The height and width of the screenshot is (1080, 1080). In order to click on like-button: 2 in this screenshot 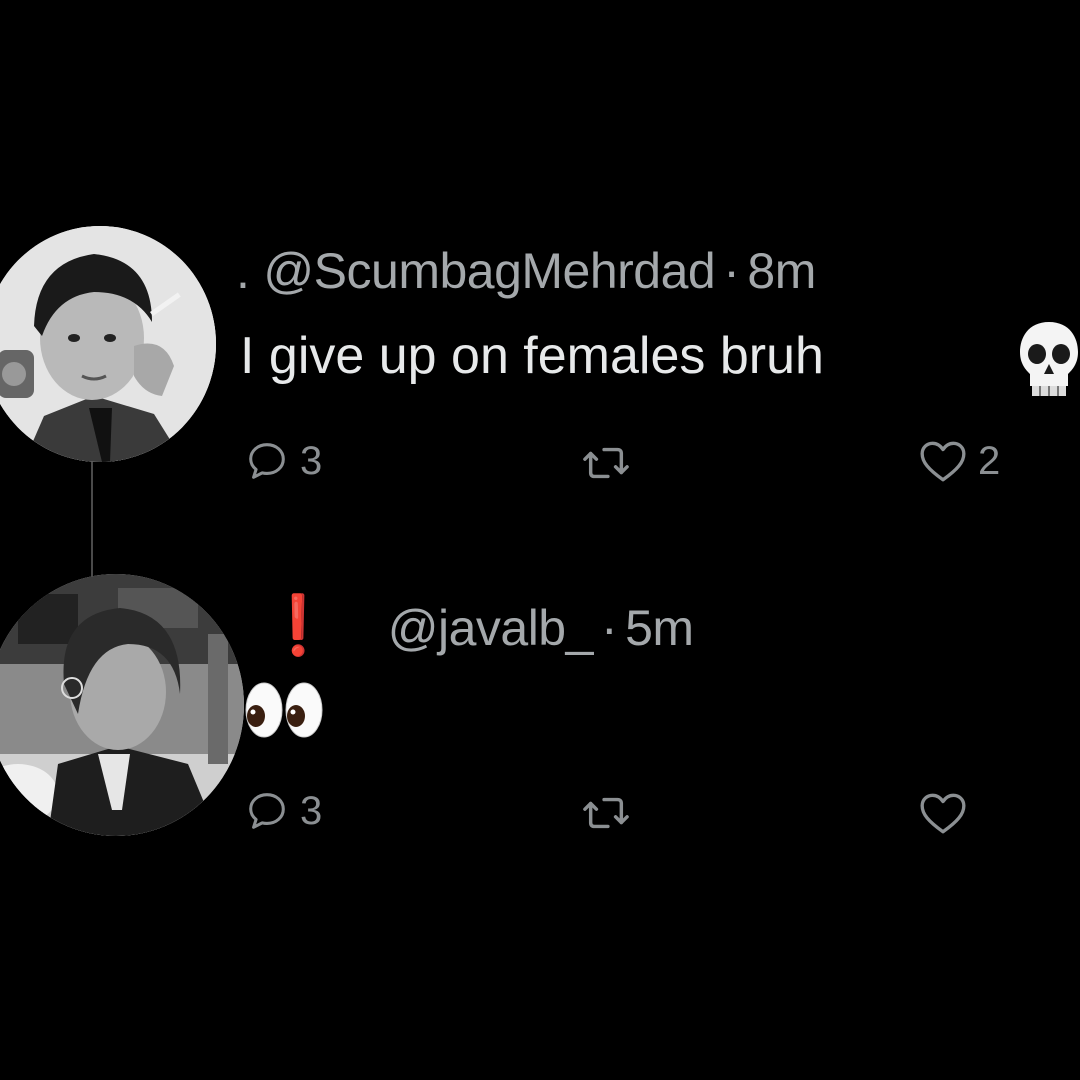, I will do `click(959, 461)`.